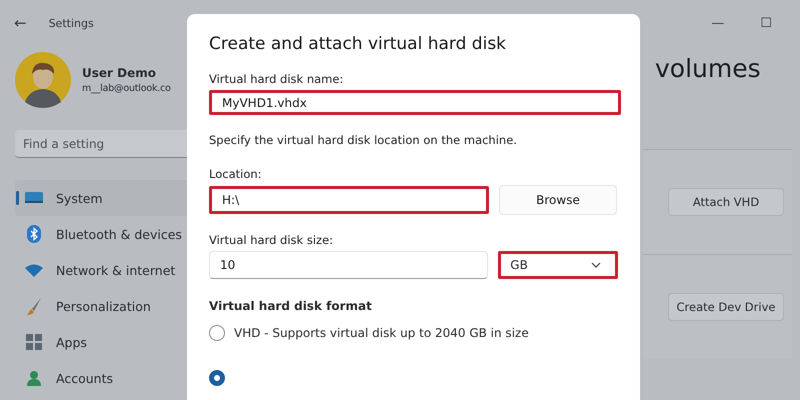  Describe the element at coordinates (348, 265) in the screenshot. I see `size-field: 10` at that location.